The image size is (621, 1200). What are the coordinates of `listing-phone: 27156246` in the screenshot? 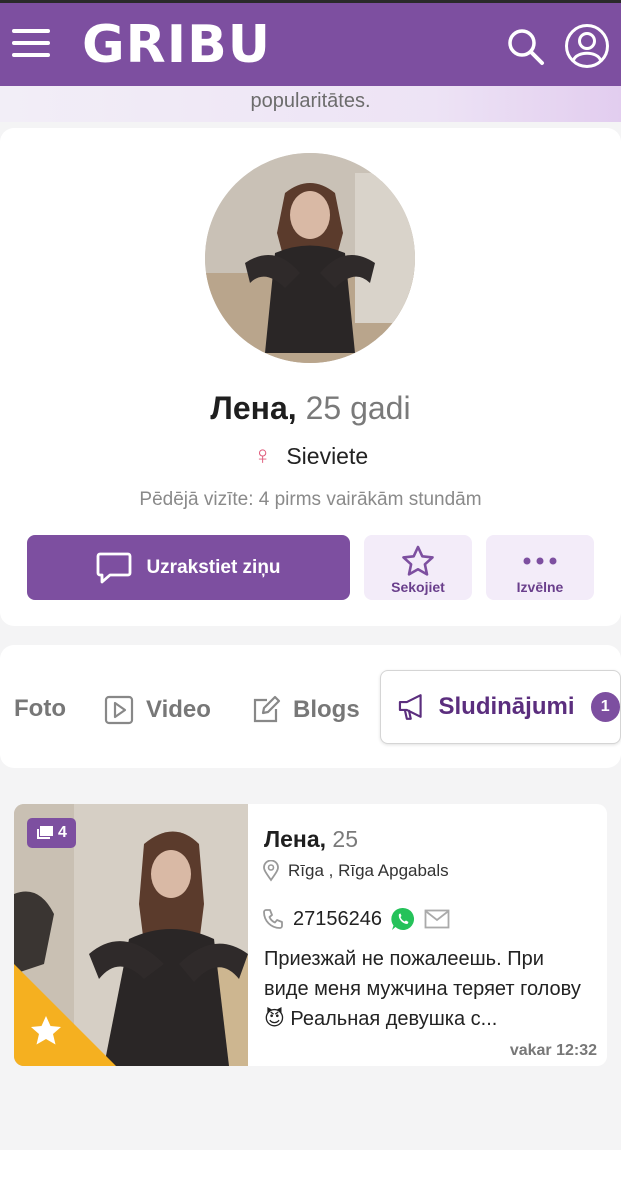 It's located at (355, 919).